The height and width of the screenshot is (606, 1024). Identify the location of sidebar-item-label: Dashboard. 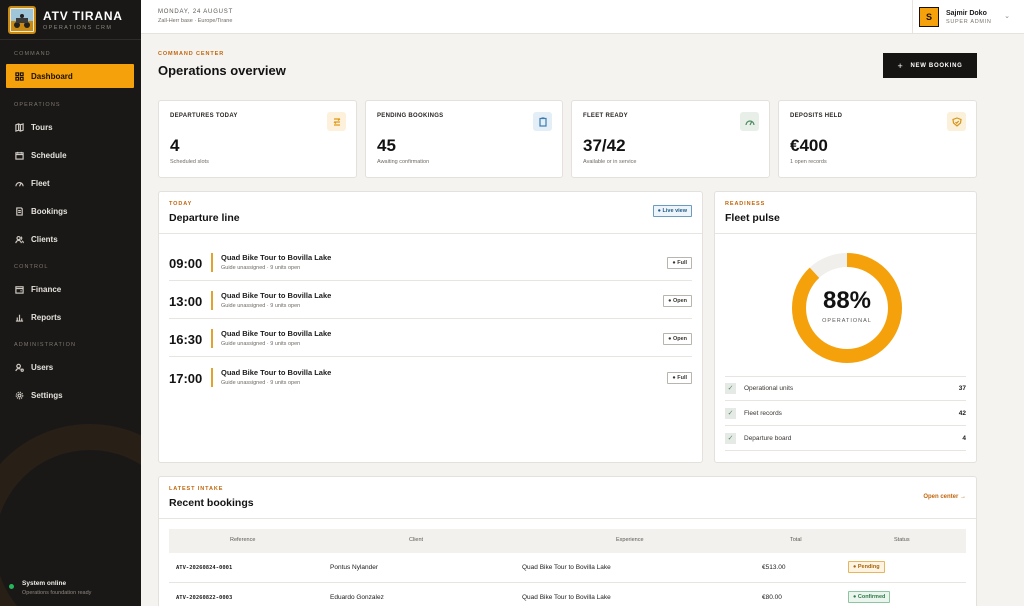
(52, 76).